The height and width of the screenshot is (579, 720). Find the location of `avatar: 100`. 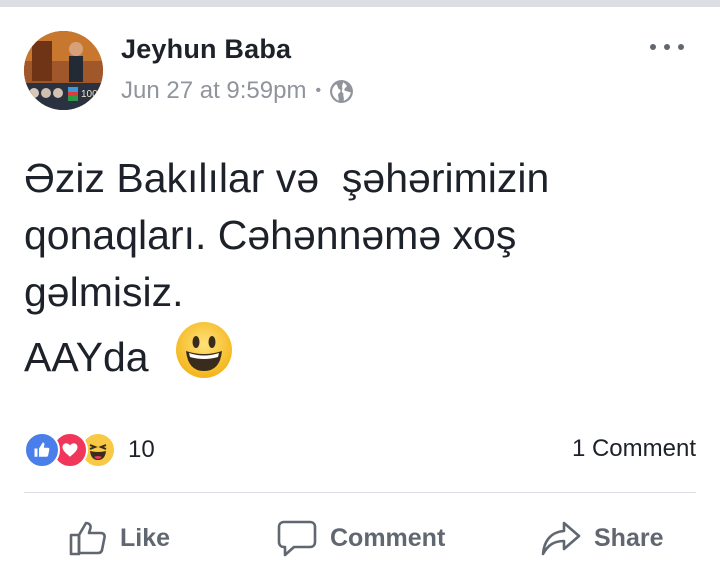

avatar: 100 is located at coordinates (63, 70).